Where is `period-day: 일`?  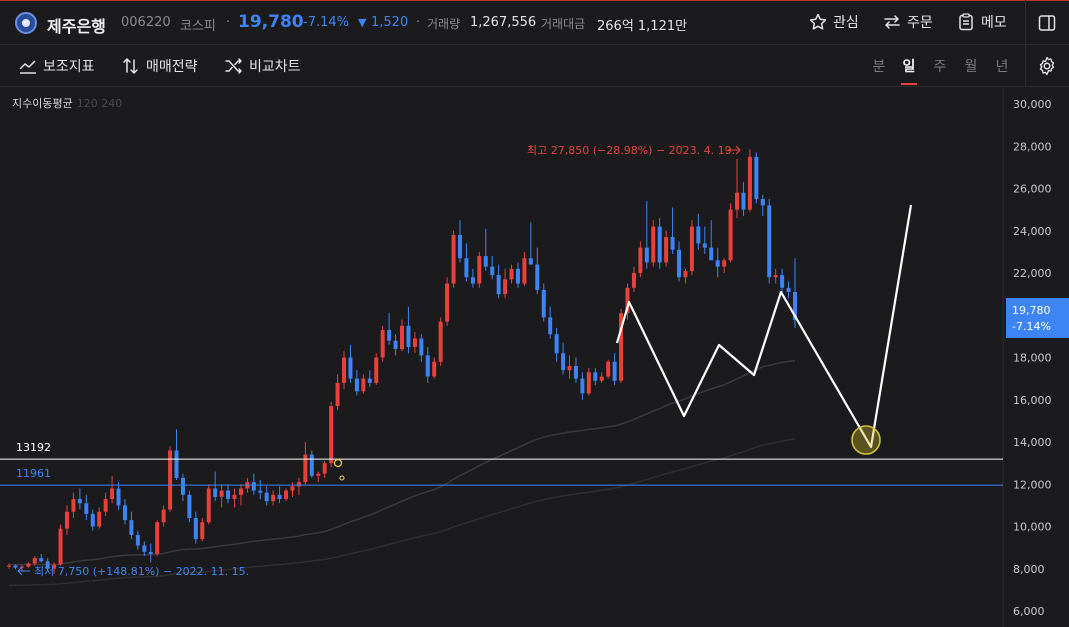 period-day: 일 is located at coordinates (909, 70).